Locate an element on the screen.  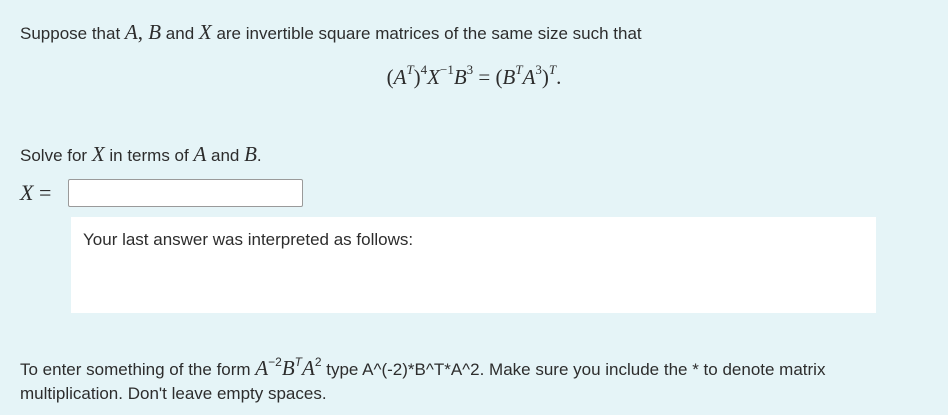
eq-sup: 4 is located at coordinates (424, 69).